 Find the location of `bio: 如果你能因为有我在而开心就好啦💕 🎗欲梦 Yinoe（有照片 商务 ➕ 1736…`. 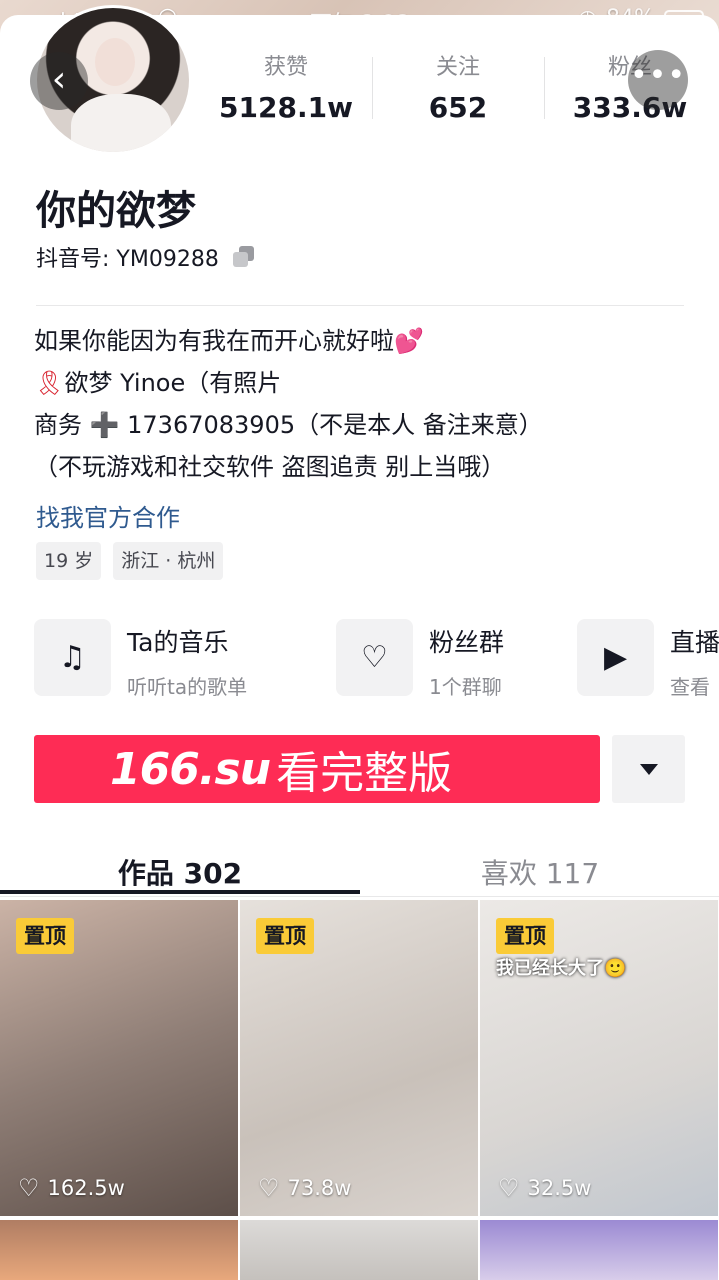

bio: 如果你能因为有我在而开心就好啦💕 🎗欲梦 Yinoe（有照片 商务 ➕ 1736… is located at coordinates (364, 404).